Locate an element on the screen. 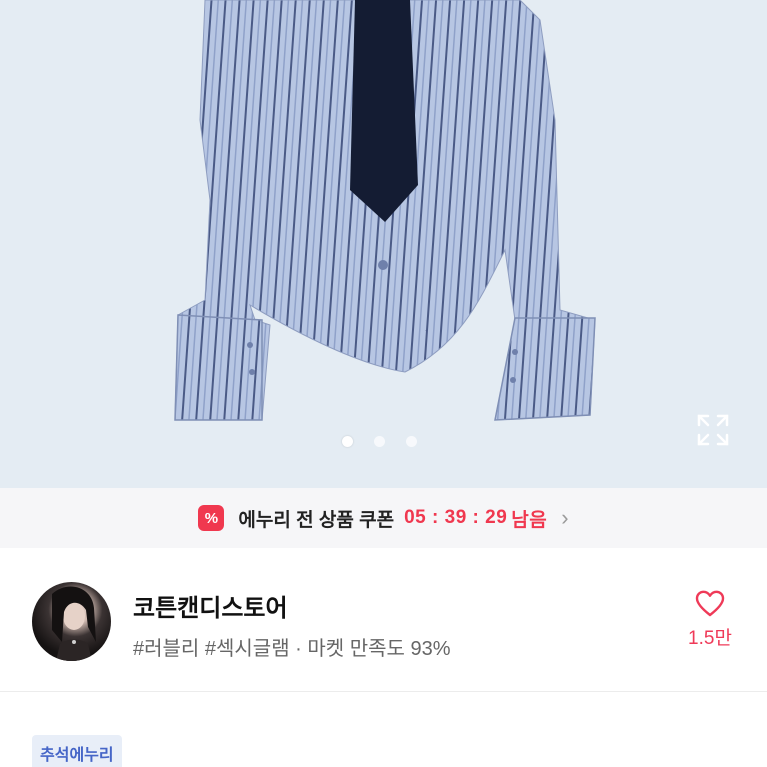  expand-icon is located at coordinates (713, 430).